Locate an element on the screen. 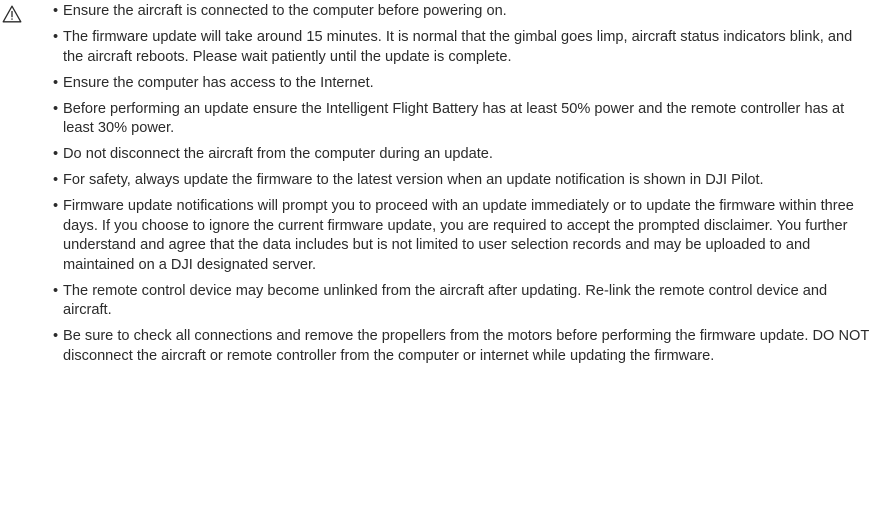  warning-triangle-icon is located at coordinates (12, 14).